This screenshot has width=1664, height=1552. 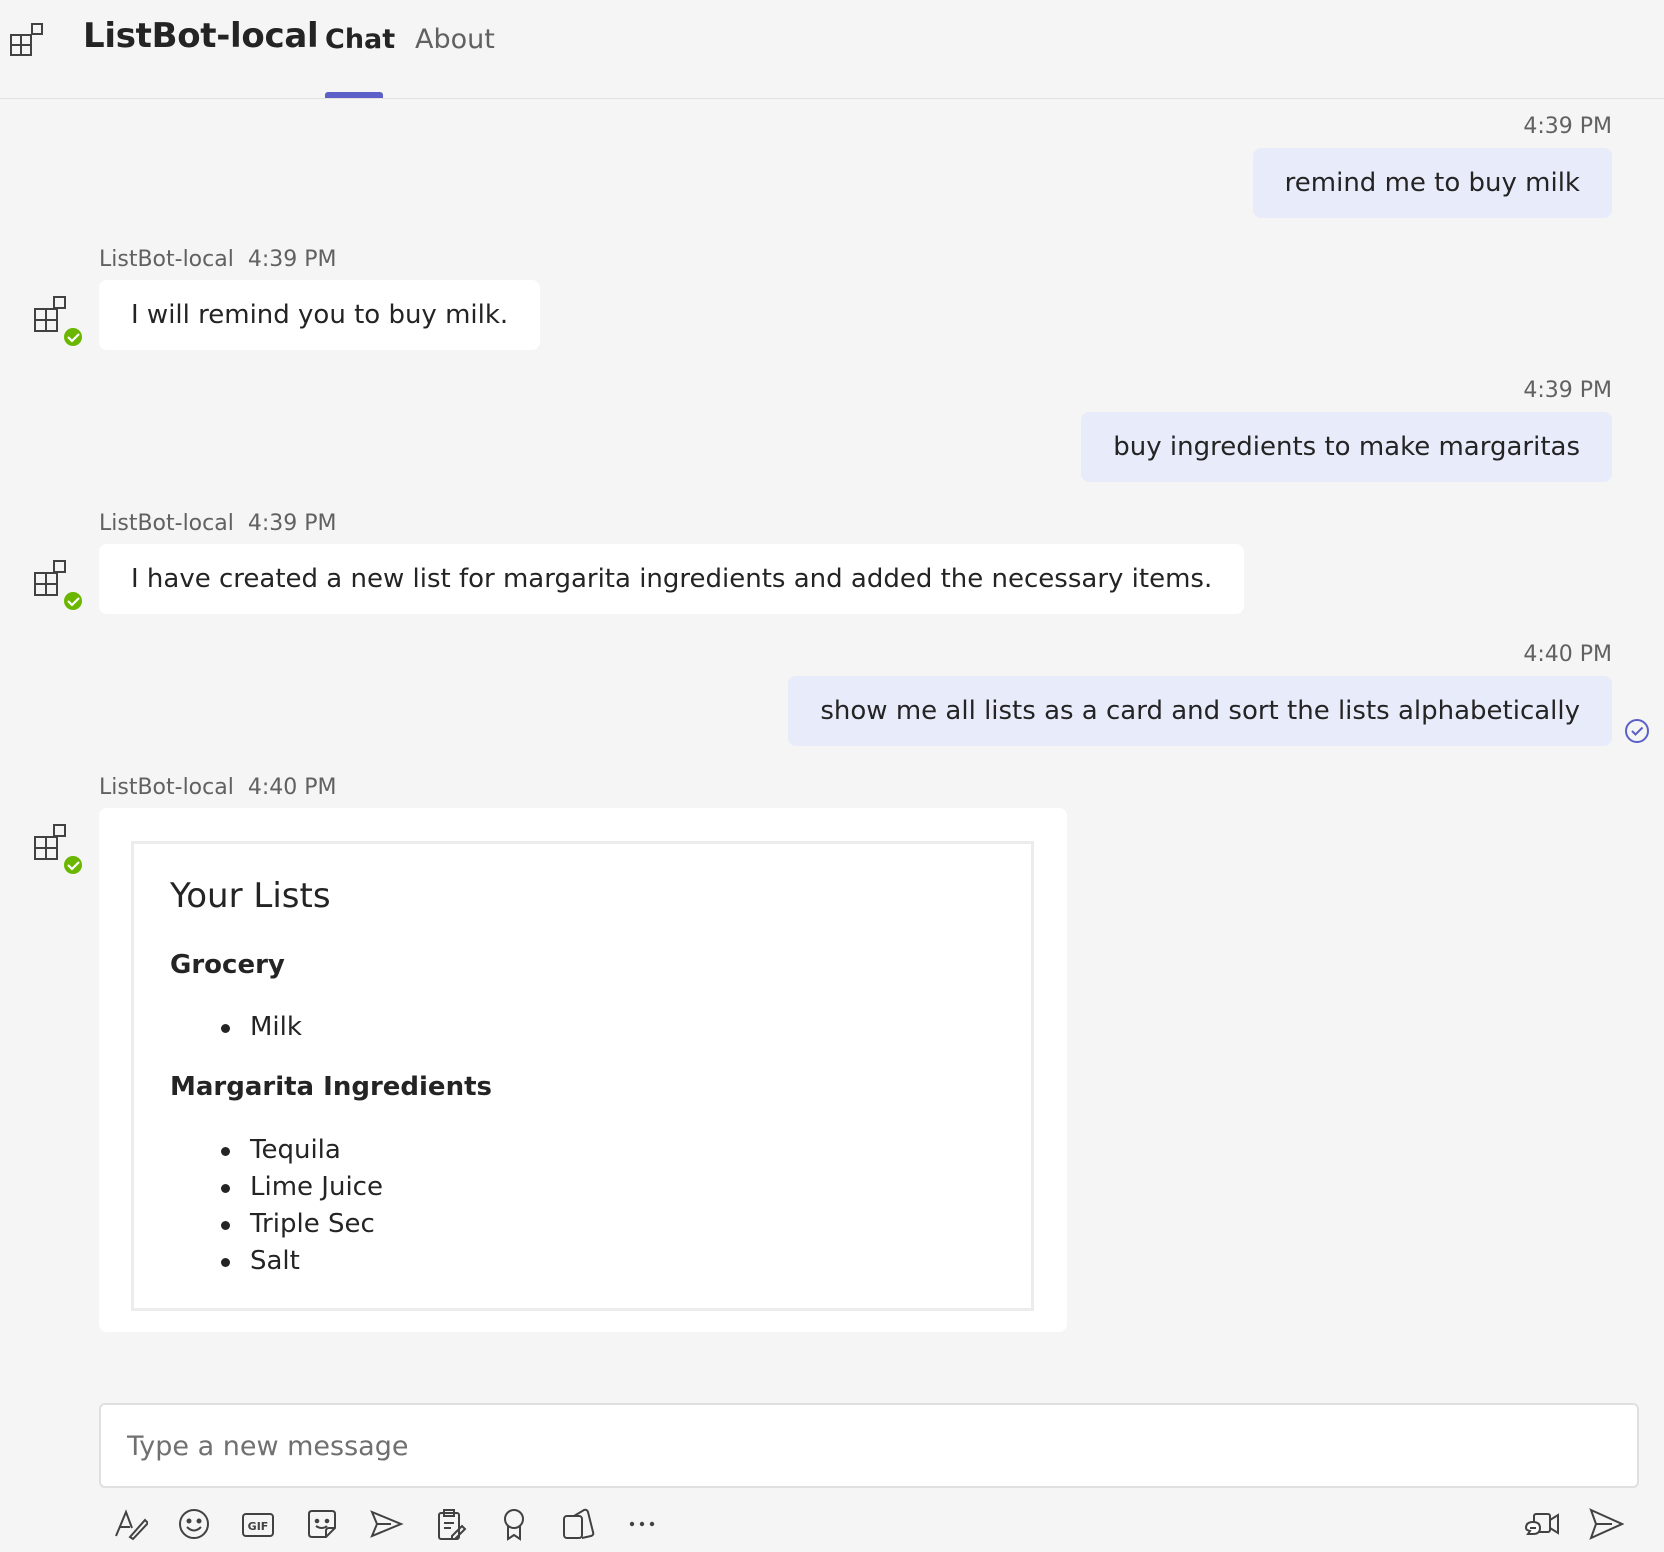 I want to click on incoming-message: I will remind you to buy milk., so click(x=320, y=315).